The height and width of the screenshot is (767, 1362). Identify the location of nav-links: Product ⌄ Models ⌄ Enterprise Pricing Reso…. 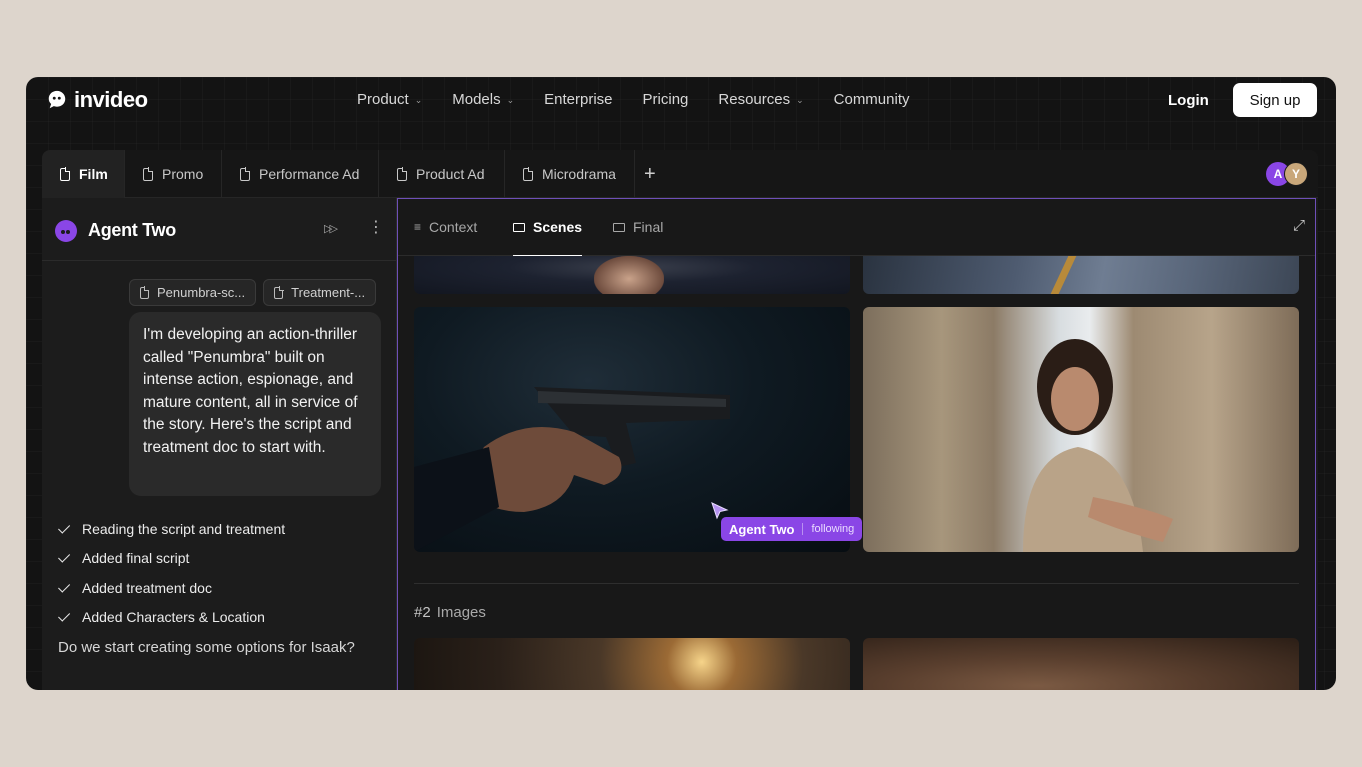
(648, 99).